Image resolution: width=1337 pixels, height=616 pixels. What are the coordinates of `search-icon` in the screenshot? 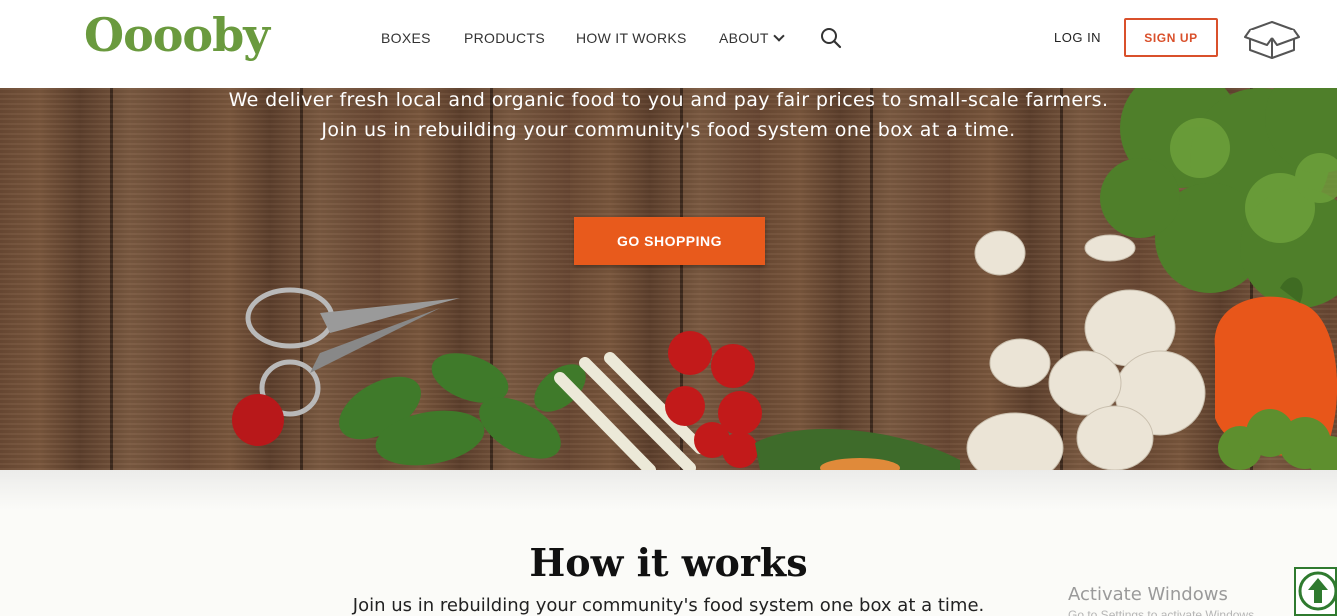 It's located at (831, 38).